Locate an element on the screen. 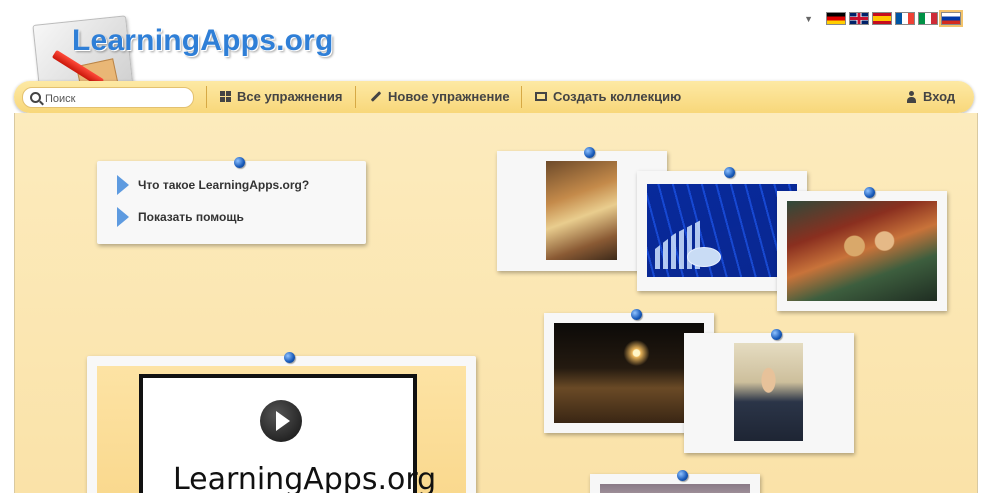 The image size is (983, 493). flag-ru-icon is located at coordinates (951, 18).